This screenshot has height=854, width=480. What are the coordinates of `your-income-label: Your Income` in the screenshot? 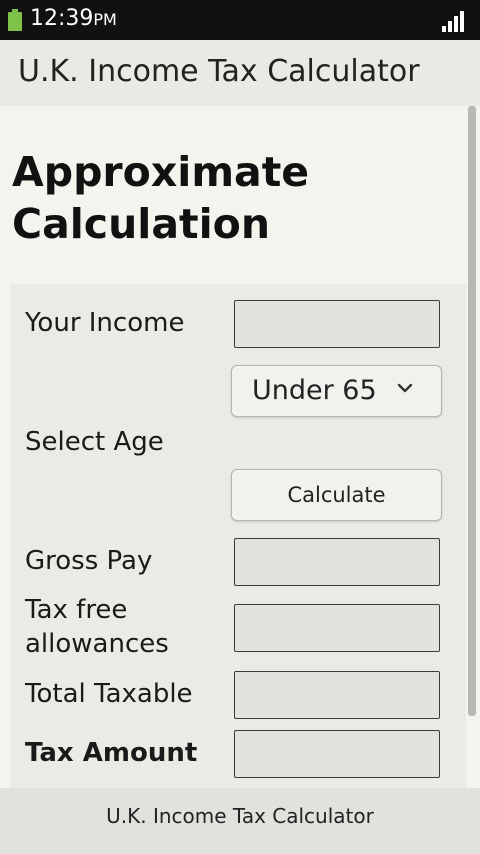 It's located at (105, 323).